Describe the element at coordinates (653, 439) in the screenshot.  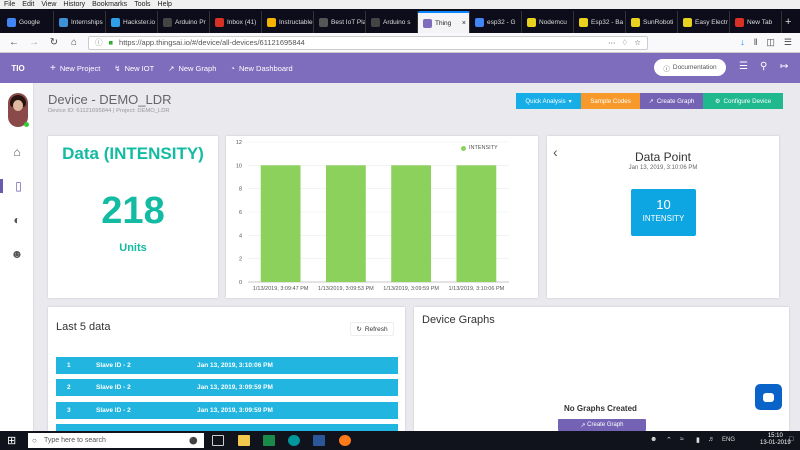
I see `people-icon: ☻` at that location.